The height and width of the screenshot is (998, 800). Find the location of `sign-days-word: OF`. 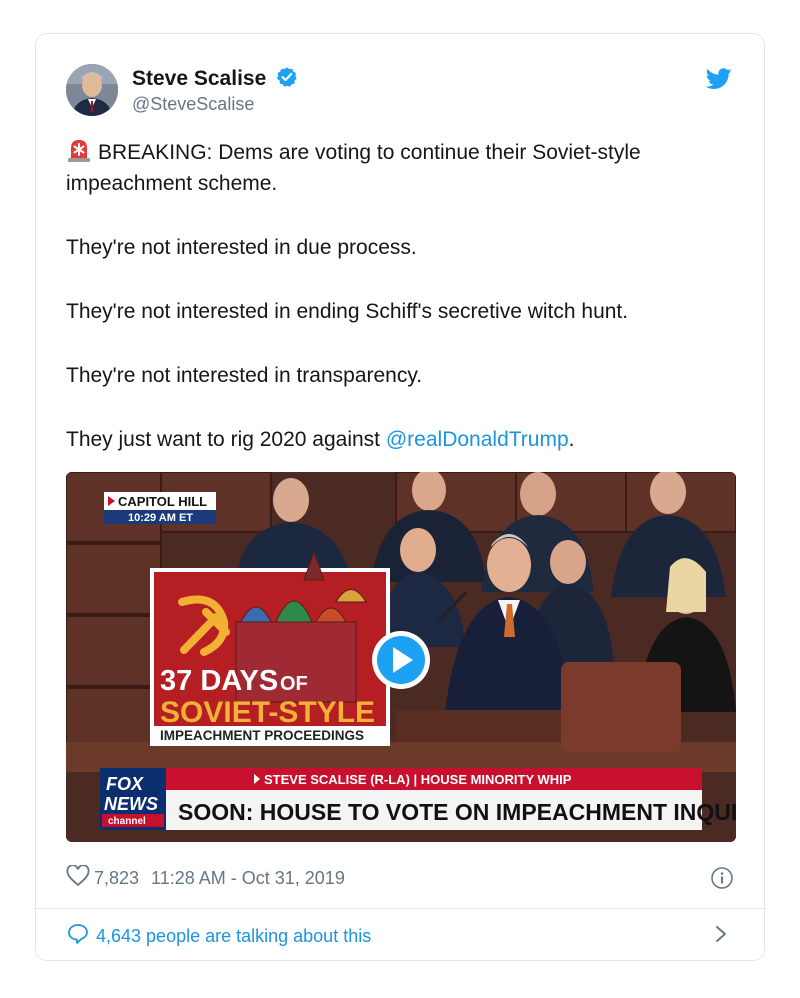

sign-days-word: OF is located at coordinates (294, 684).